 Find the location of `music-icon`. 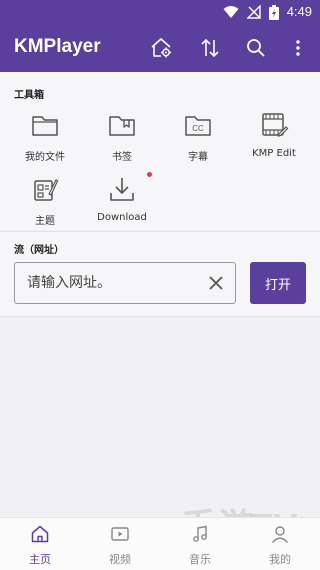

music-icon is located at coordinates (200, 533).